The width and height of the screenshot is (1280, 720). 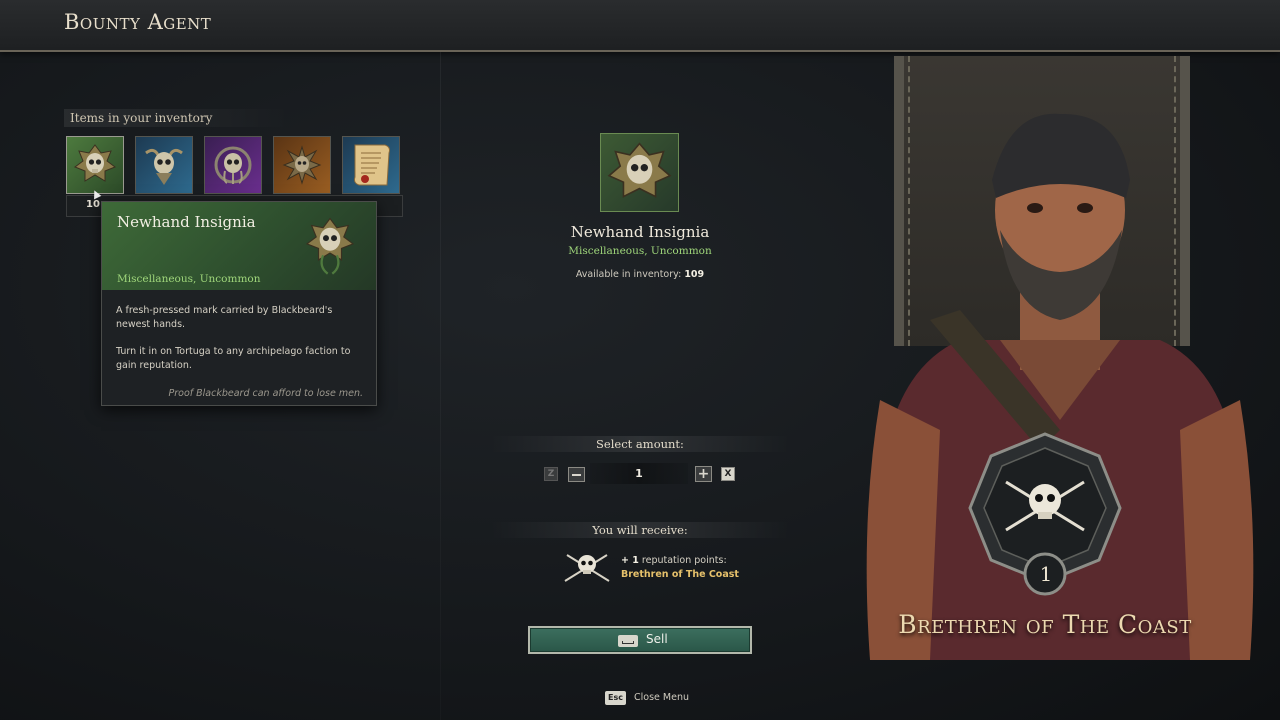 What do you see at coordinates (1045, 624) in the screenshot?
I see `faction-name: Brethren of The Coast` at bounding box center [1045, 624].